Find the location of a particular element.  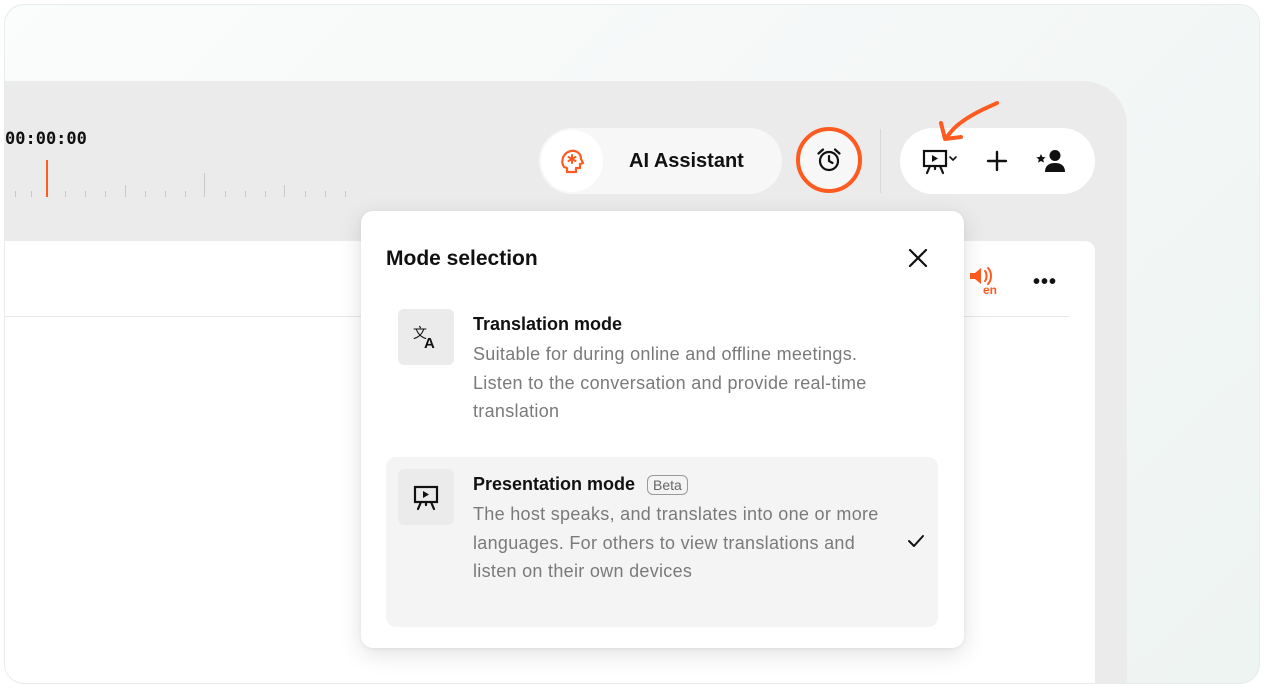

speaker-icon: en is located at coordinates (983, 282).